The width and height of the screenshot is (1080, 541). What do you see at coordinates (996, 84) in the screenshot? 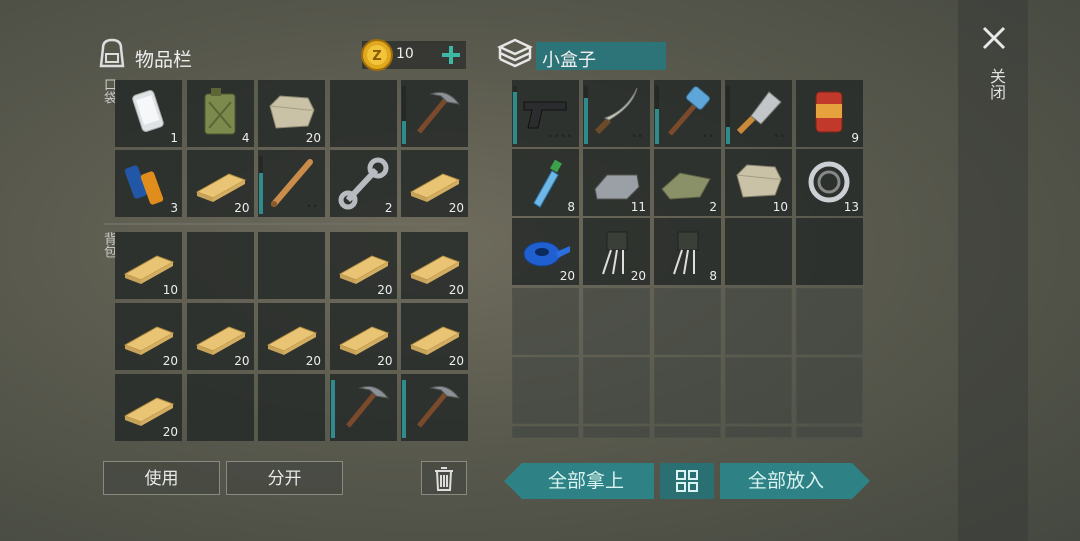
I see `close-label: 关闭` at bounding box center [996, 84].